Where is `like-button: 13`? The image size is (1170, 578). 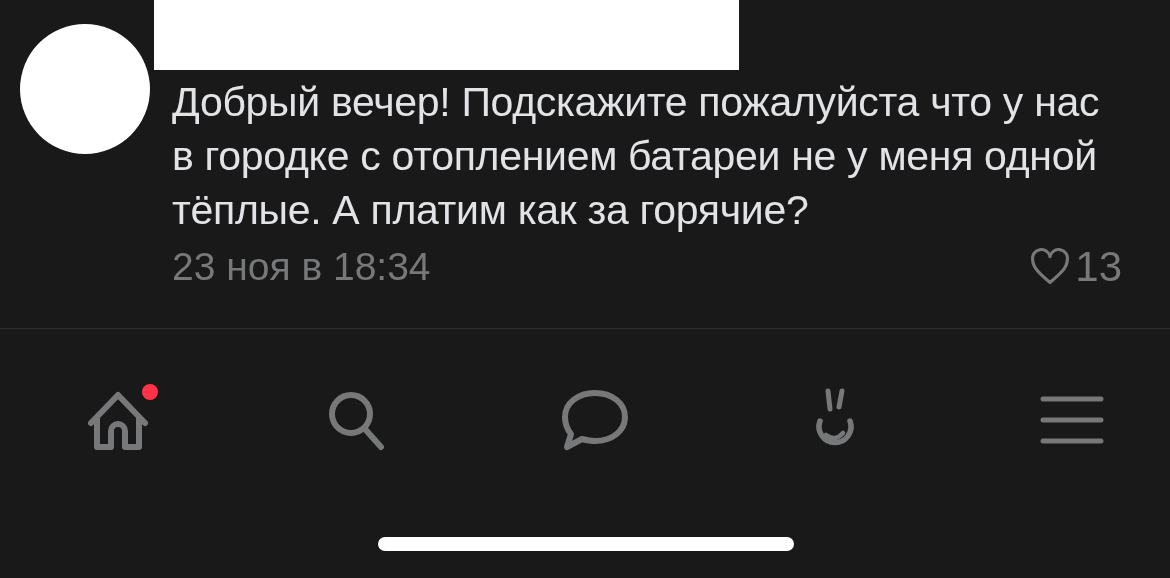
like-button: 13 is located at coordinates (1075, 267).